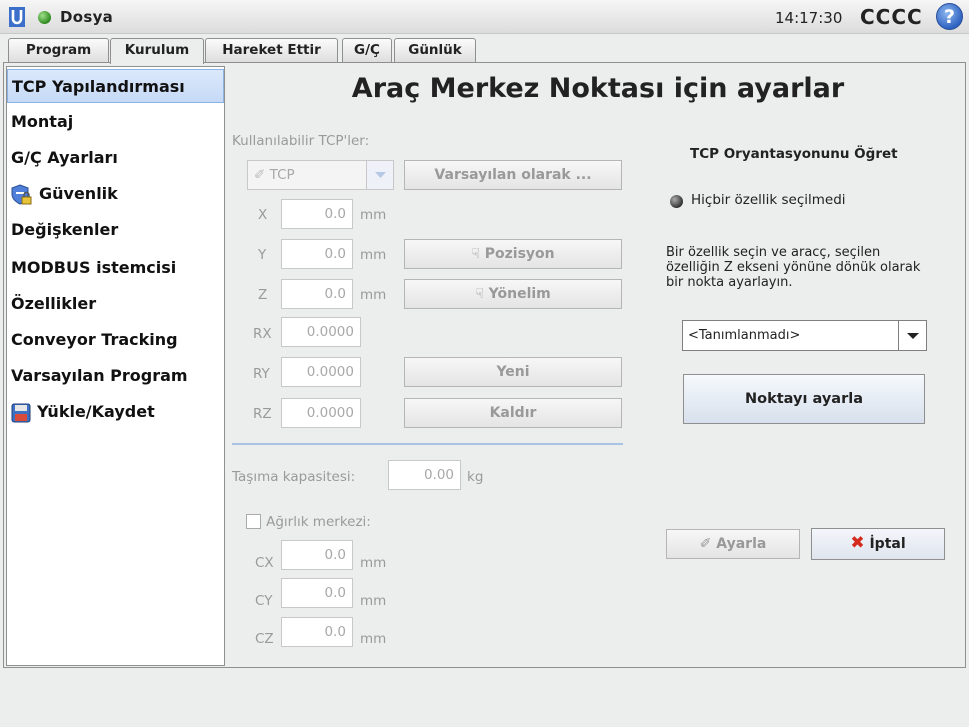  What do you see at coordinates (264, 639) in the screenshot?
I see `coord-label: CZ` at bounding box center [264, 639].